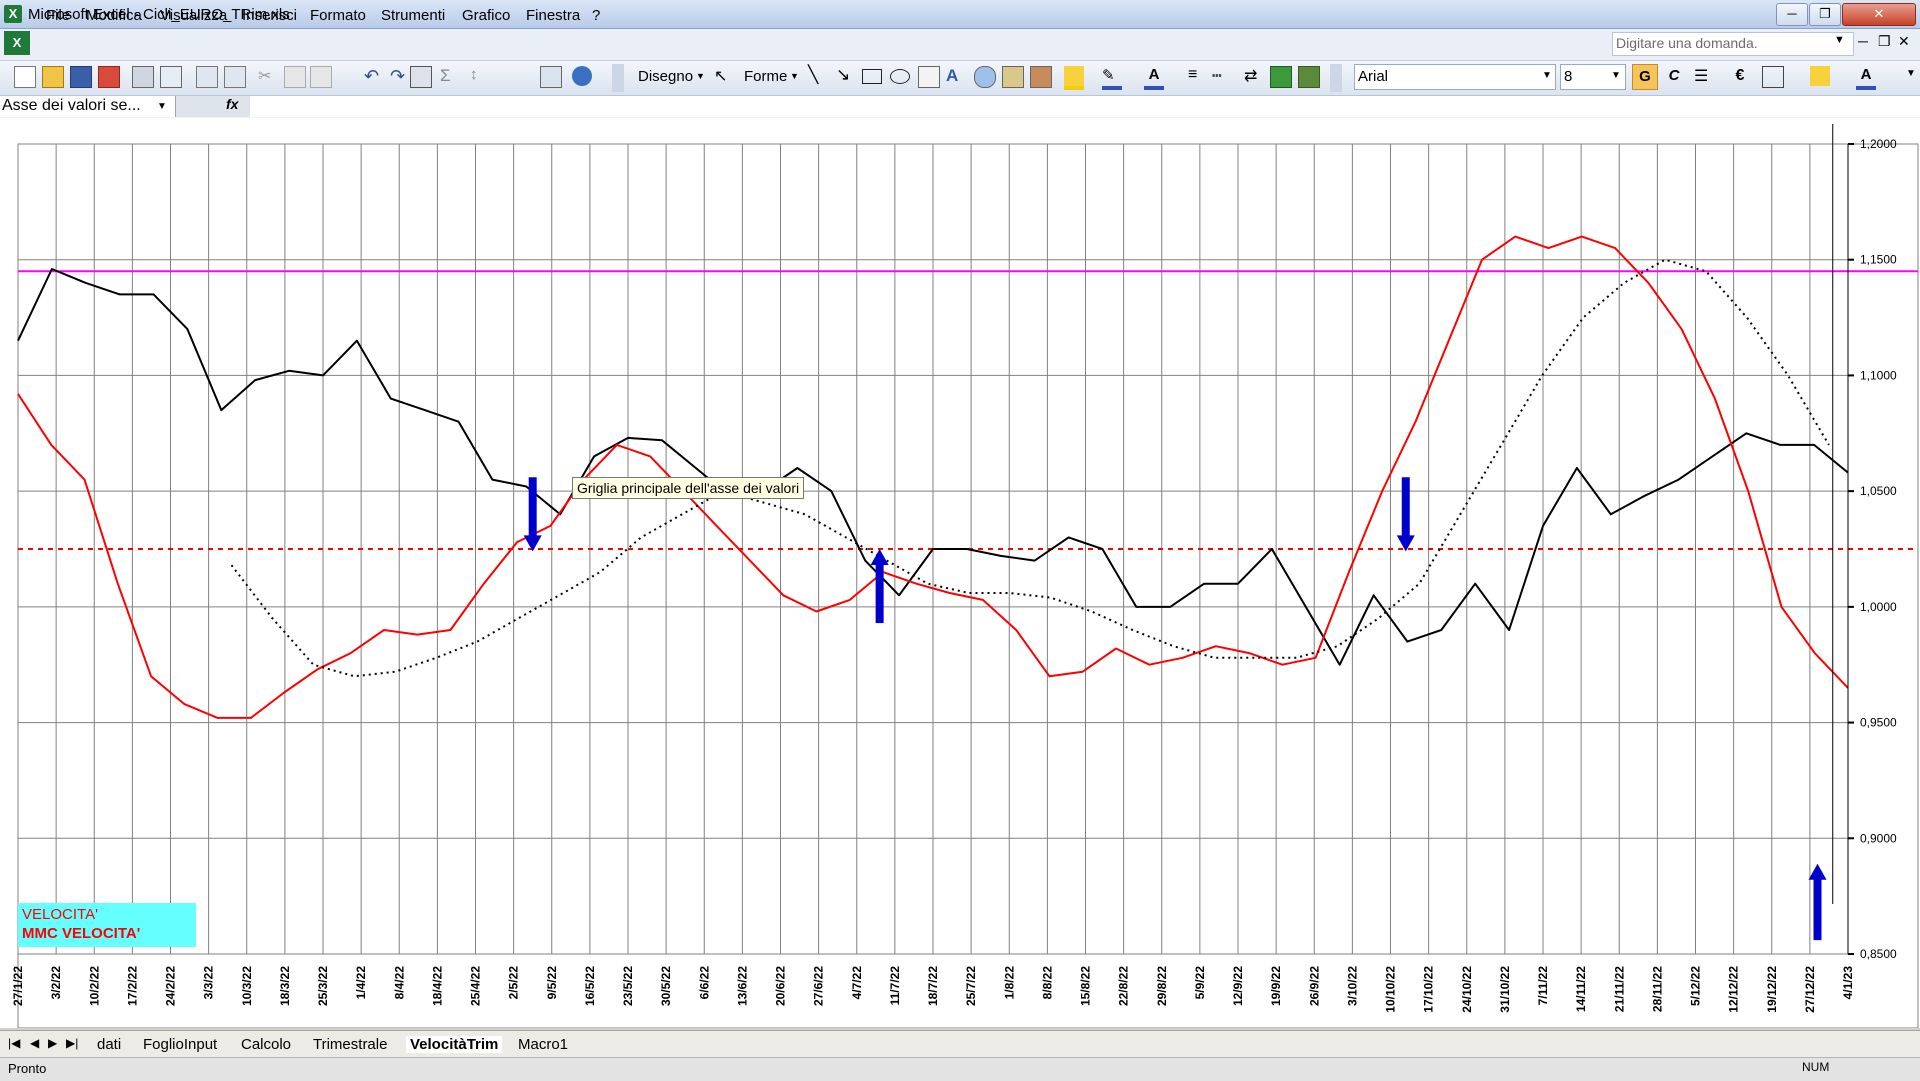  What do you see at coordinates (1041, 77) in the screenshot?
I see `picture-icon` at bounding box center [1041, 77].